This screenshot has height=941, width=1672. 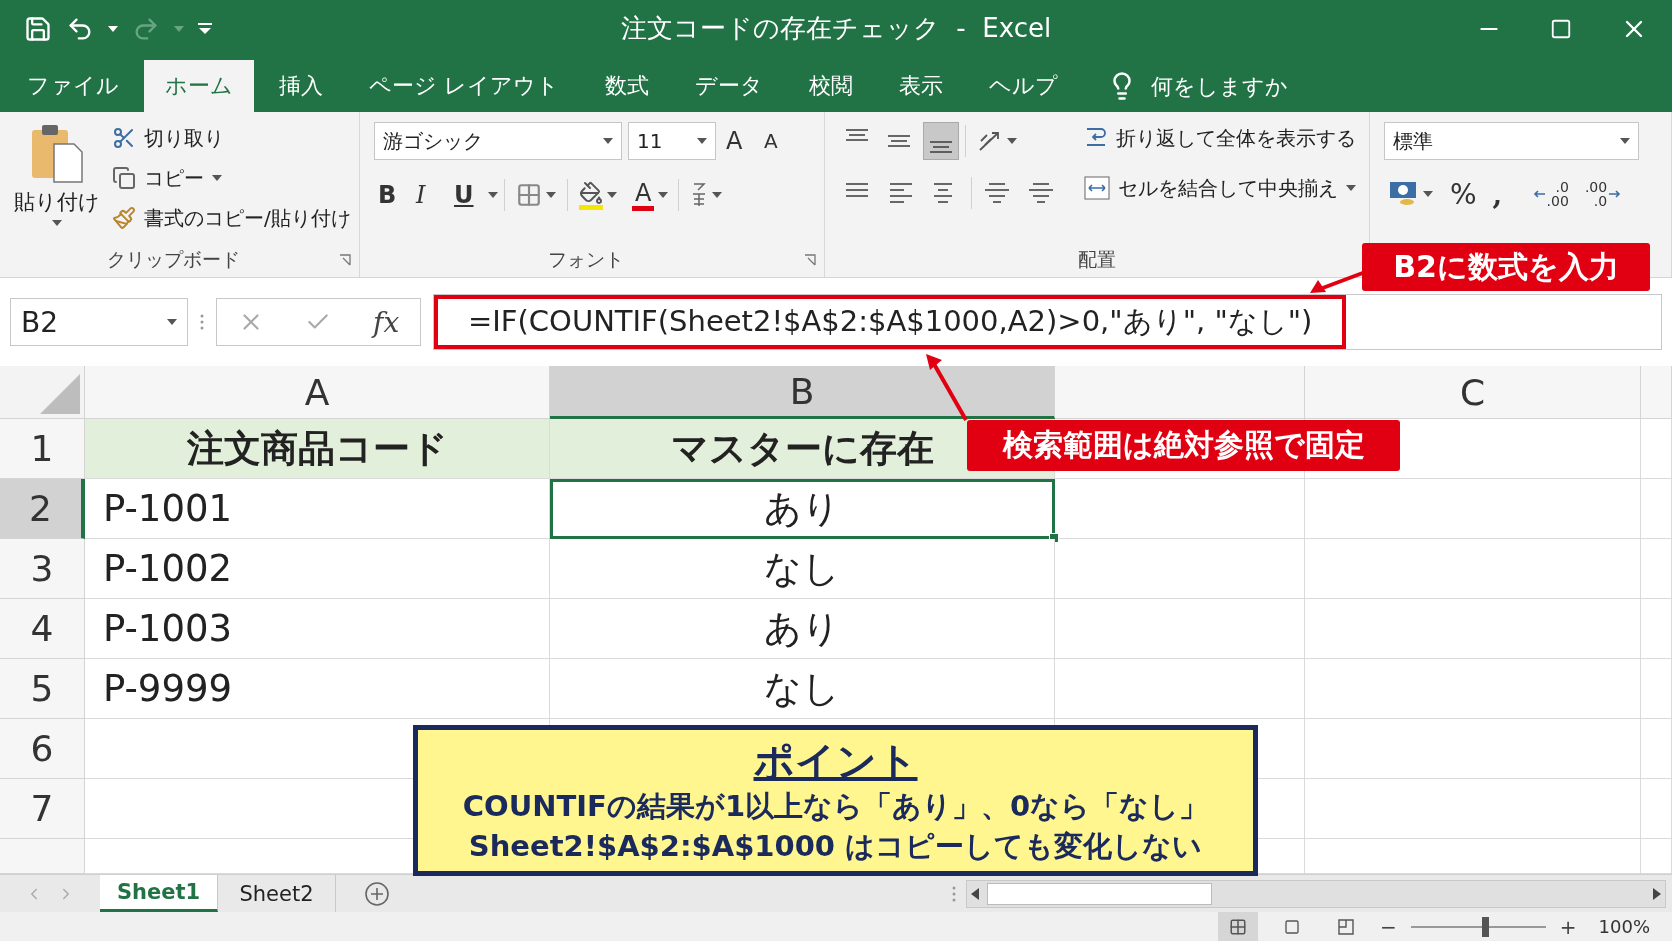 What do you see at coordinates (466, 195) in the screenshot?
I see `underline-button: U` at bounding box center [466, 195].